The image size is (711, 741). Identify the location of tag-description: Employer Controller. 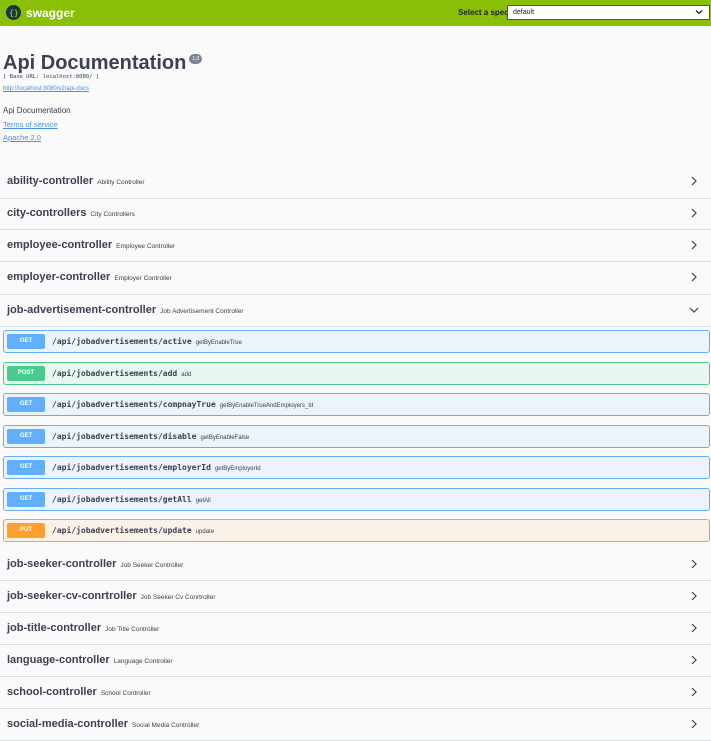
(143, 278).